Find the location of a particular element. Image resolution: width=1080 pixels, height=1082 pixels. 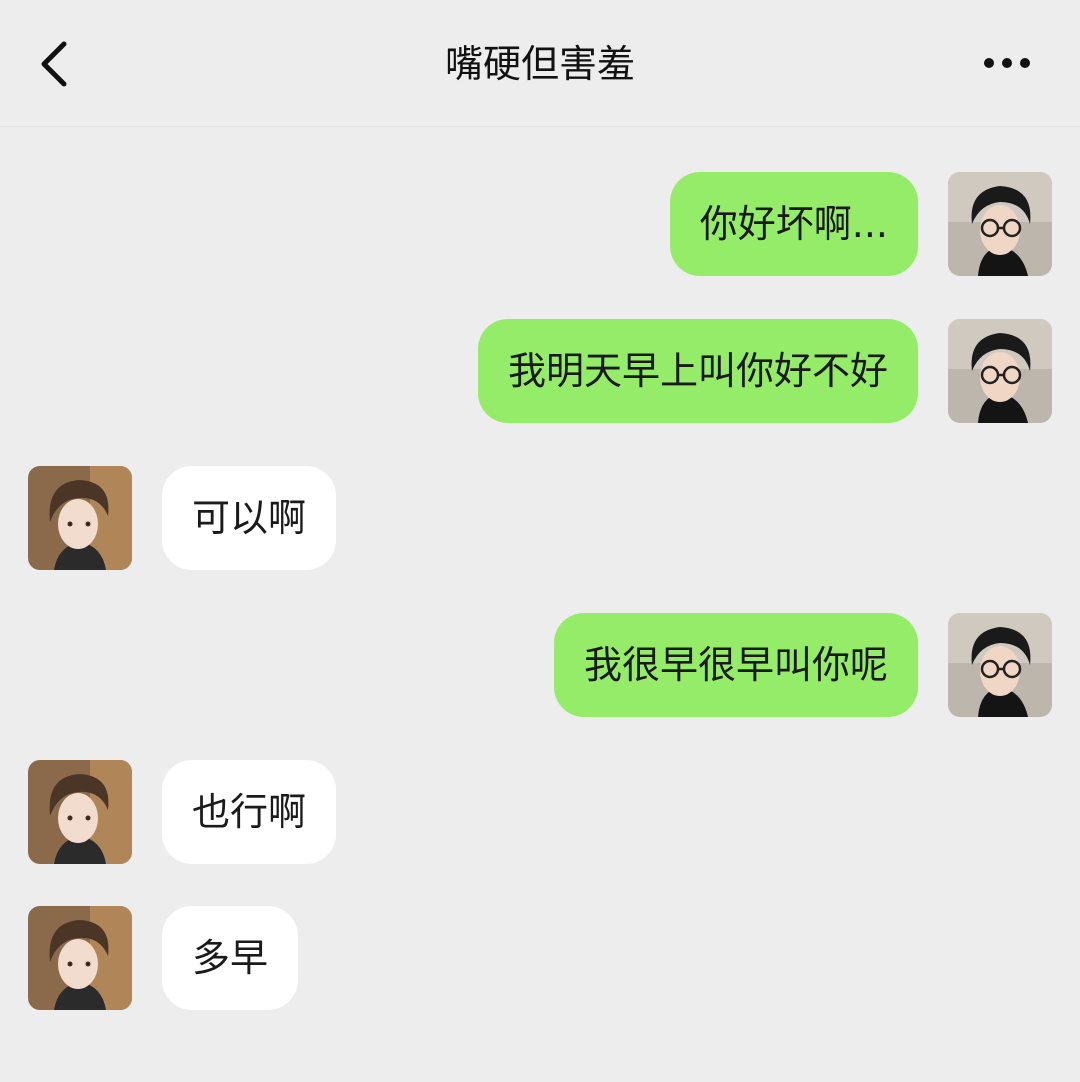

back-button is located at coordinates (55, 64).